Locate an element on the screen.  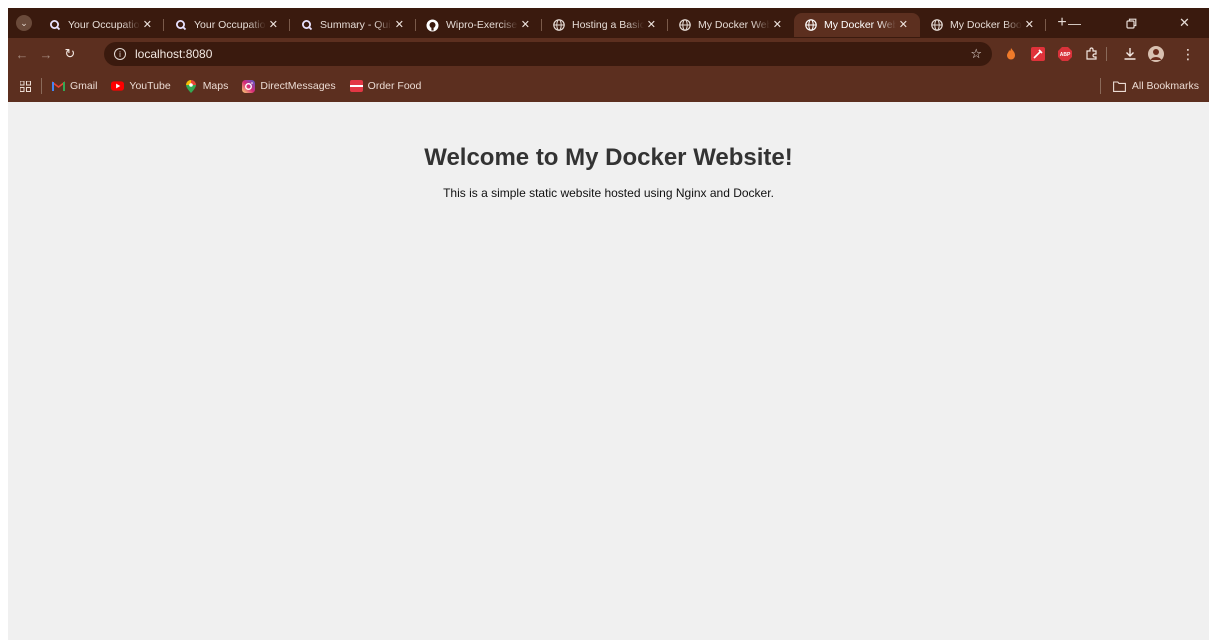
extensions-puzzle-icon is located at coordinates (1092, 54).